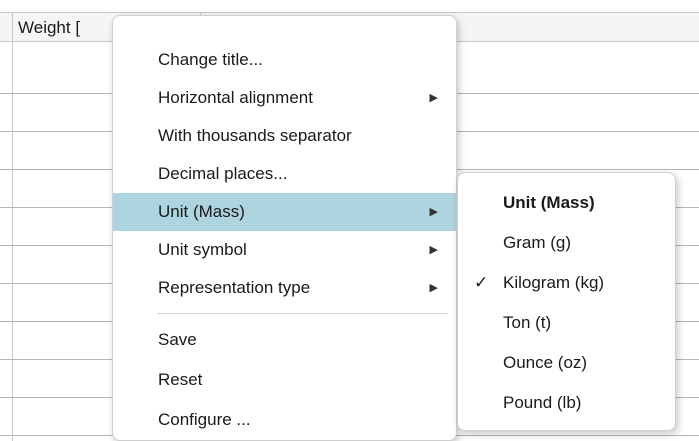 This screenshot has width=699, height=441. What do you see at coordinates (202, 249) in the screenshot?
I see `menu-item-label: Unit symbol` at bounding box center [202, 249].